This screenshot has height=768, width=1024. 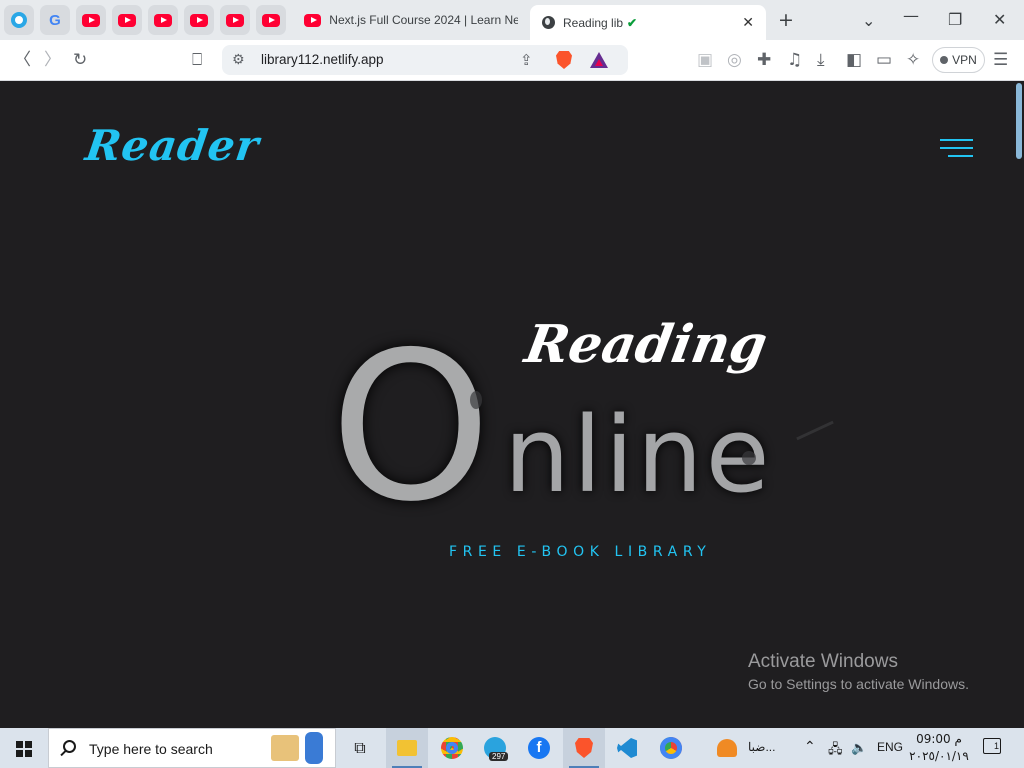 I want to click on weather-icon, so click(x=727, y=748).